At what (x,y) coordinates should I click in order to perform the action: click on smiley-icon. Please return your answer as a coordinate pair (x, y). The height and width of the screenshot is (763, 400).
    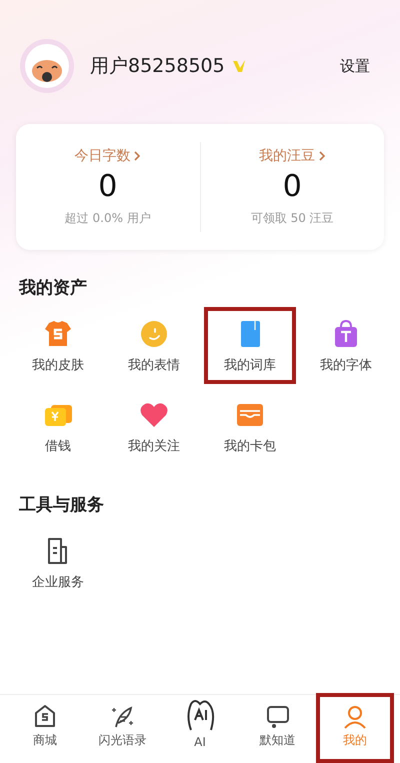
    Looking at the image, I should click on (154, 334).